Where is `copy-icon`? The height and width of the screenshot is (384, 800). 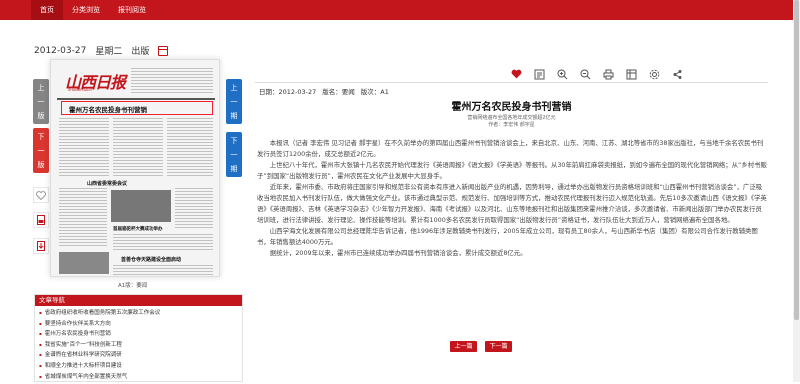 copy-icon is located at coordinates (631, 74).